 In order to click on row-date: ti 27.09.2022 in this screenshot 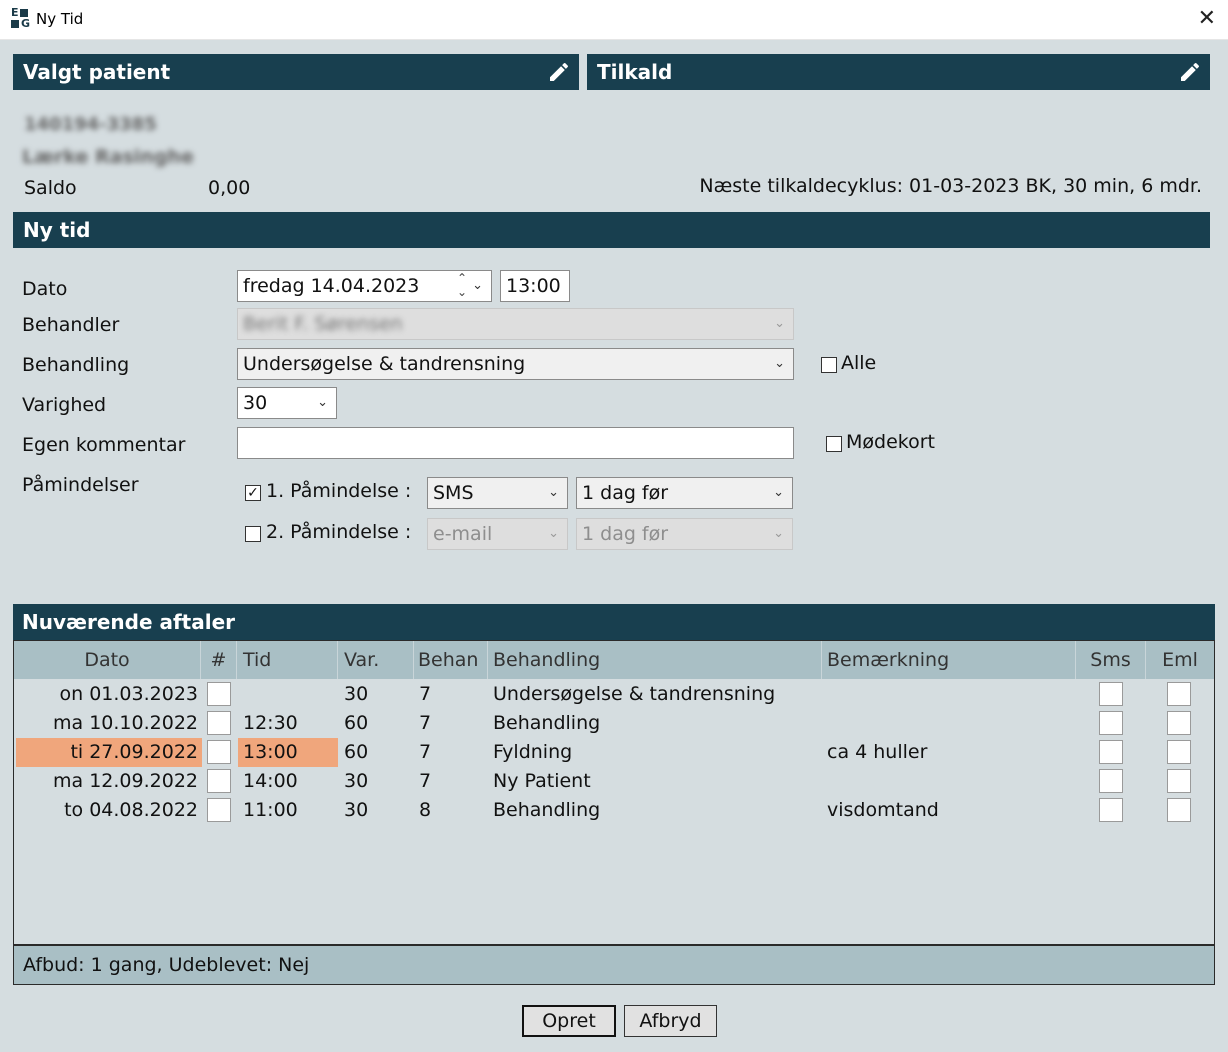, I will do `click(134, 752)`.